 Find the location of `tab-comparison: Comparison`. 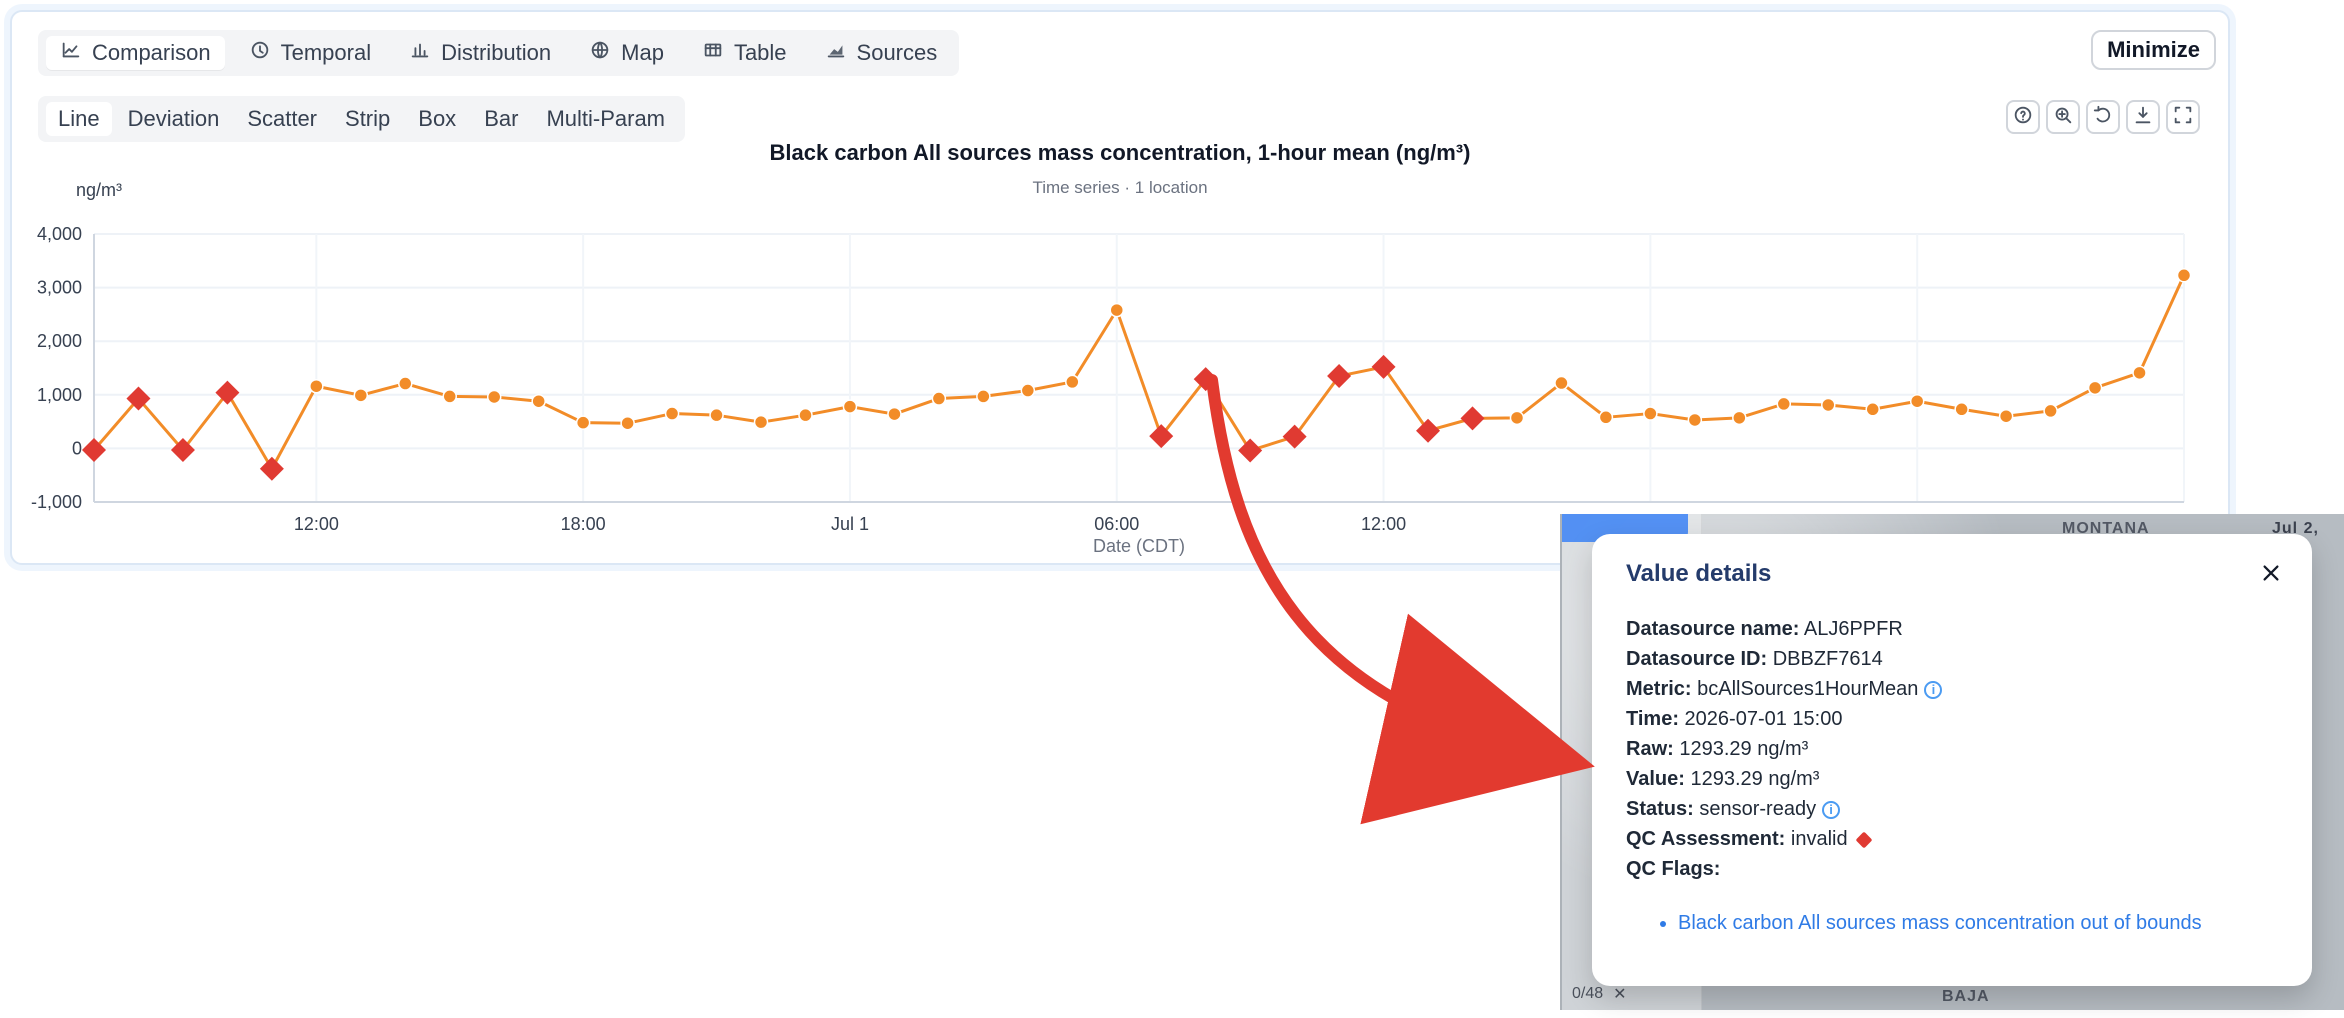

tab-comparison: Comparison is located at coordinates (135, 53).